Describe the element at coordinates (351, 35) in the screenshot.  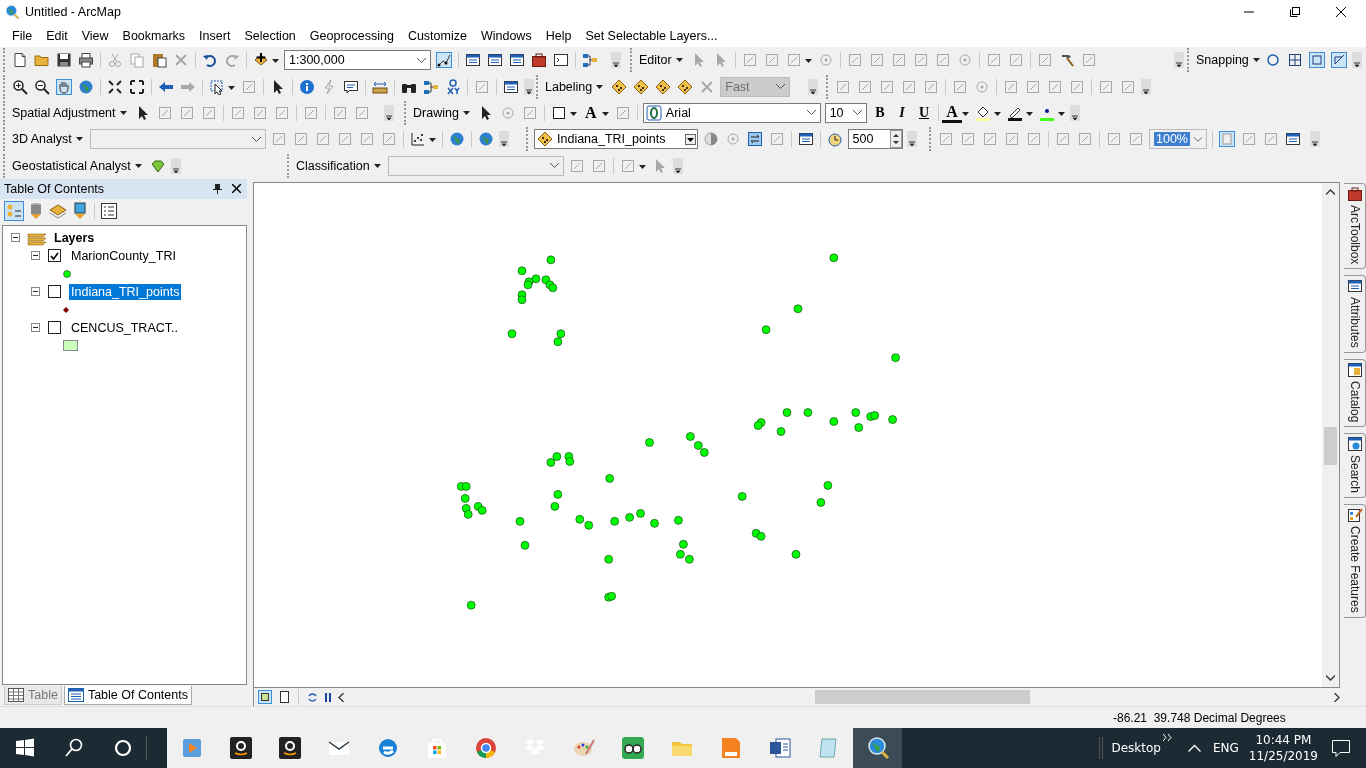
I see `menu-item: Geoprocessing` at that location.